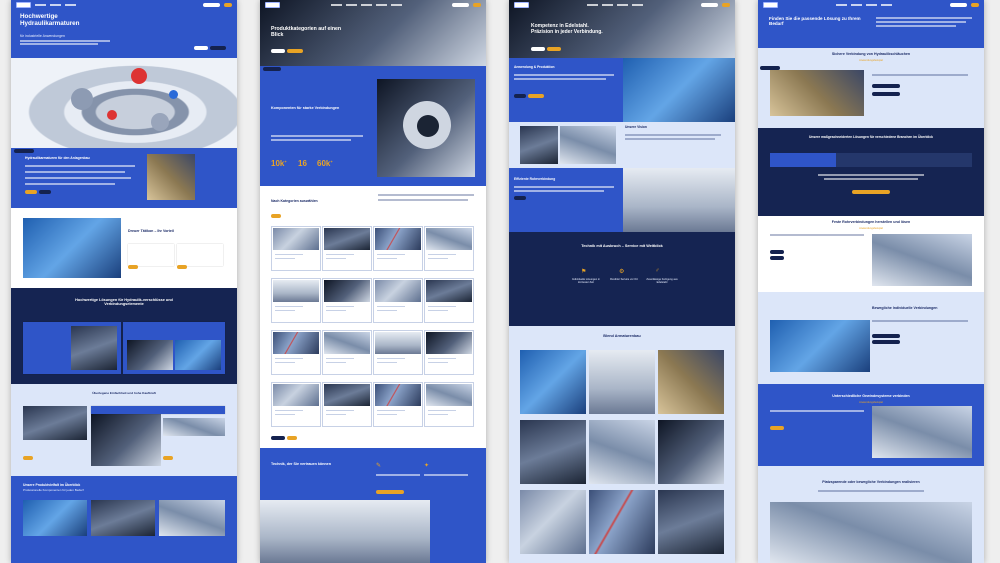  Describe the element at coordinates (151, 231) in the screenshot. I see `advantage-heading: Dreuer Tätikon – Ihr Vorteil` at that location.